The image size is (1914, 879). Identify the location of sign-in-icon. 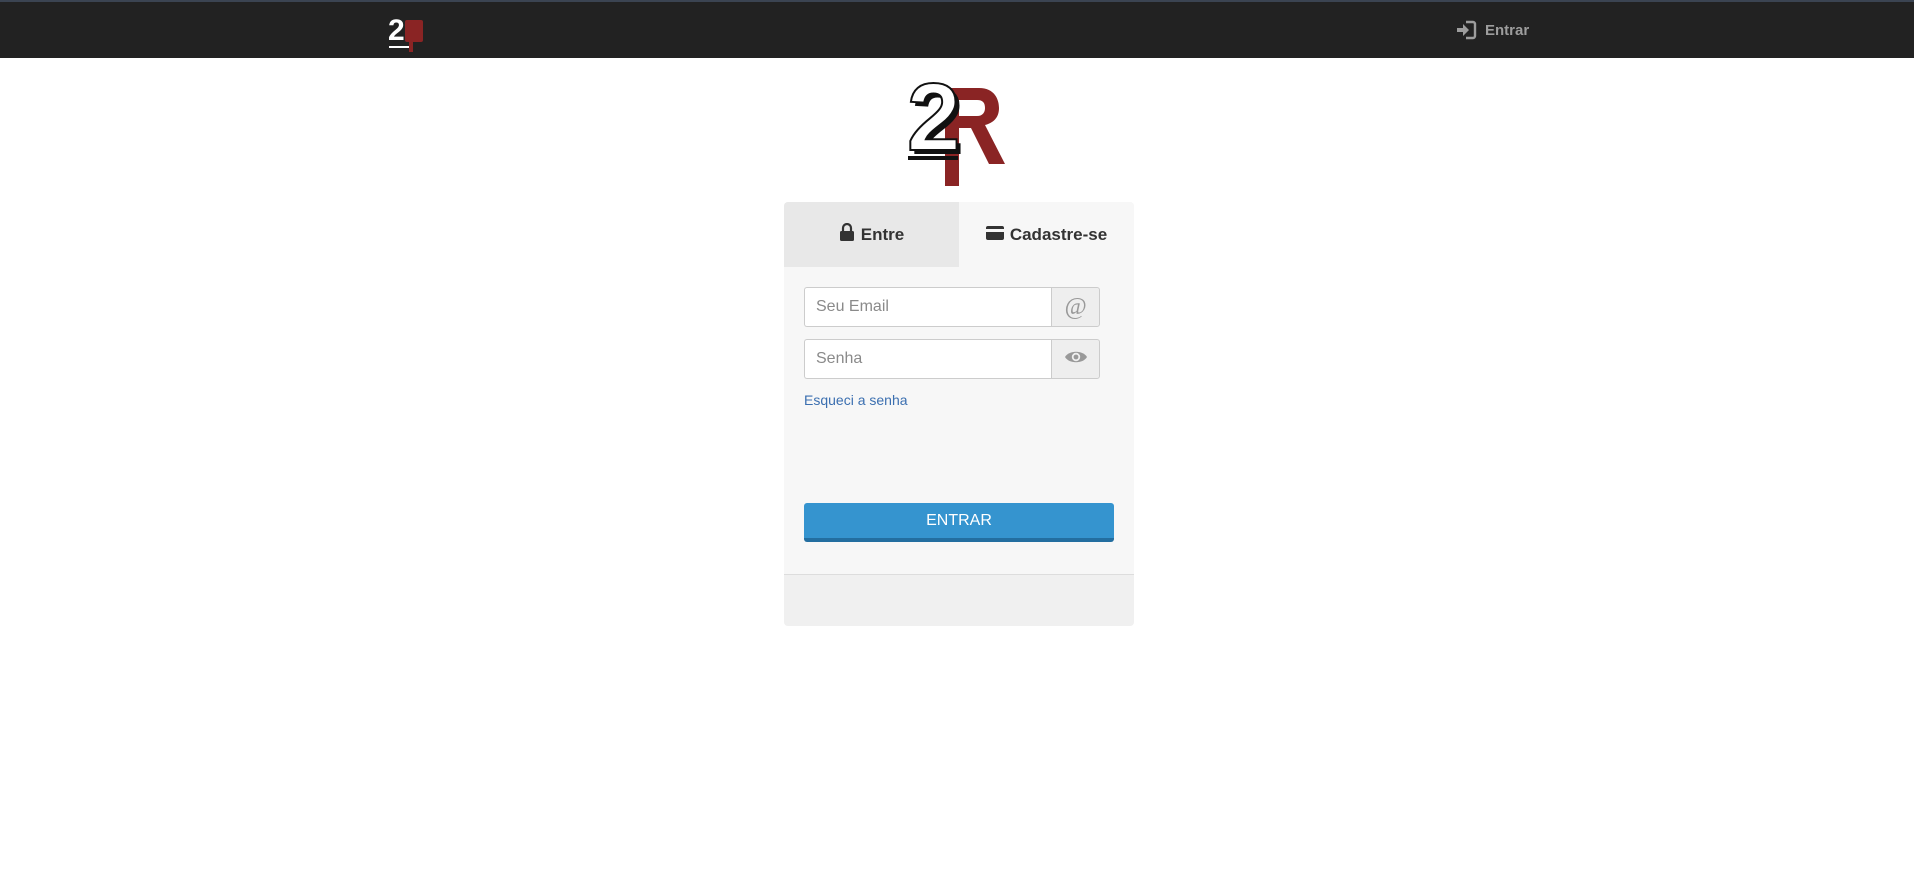
(1466, 30).